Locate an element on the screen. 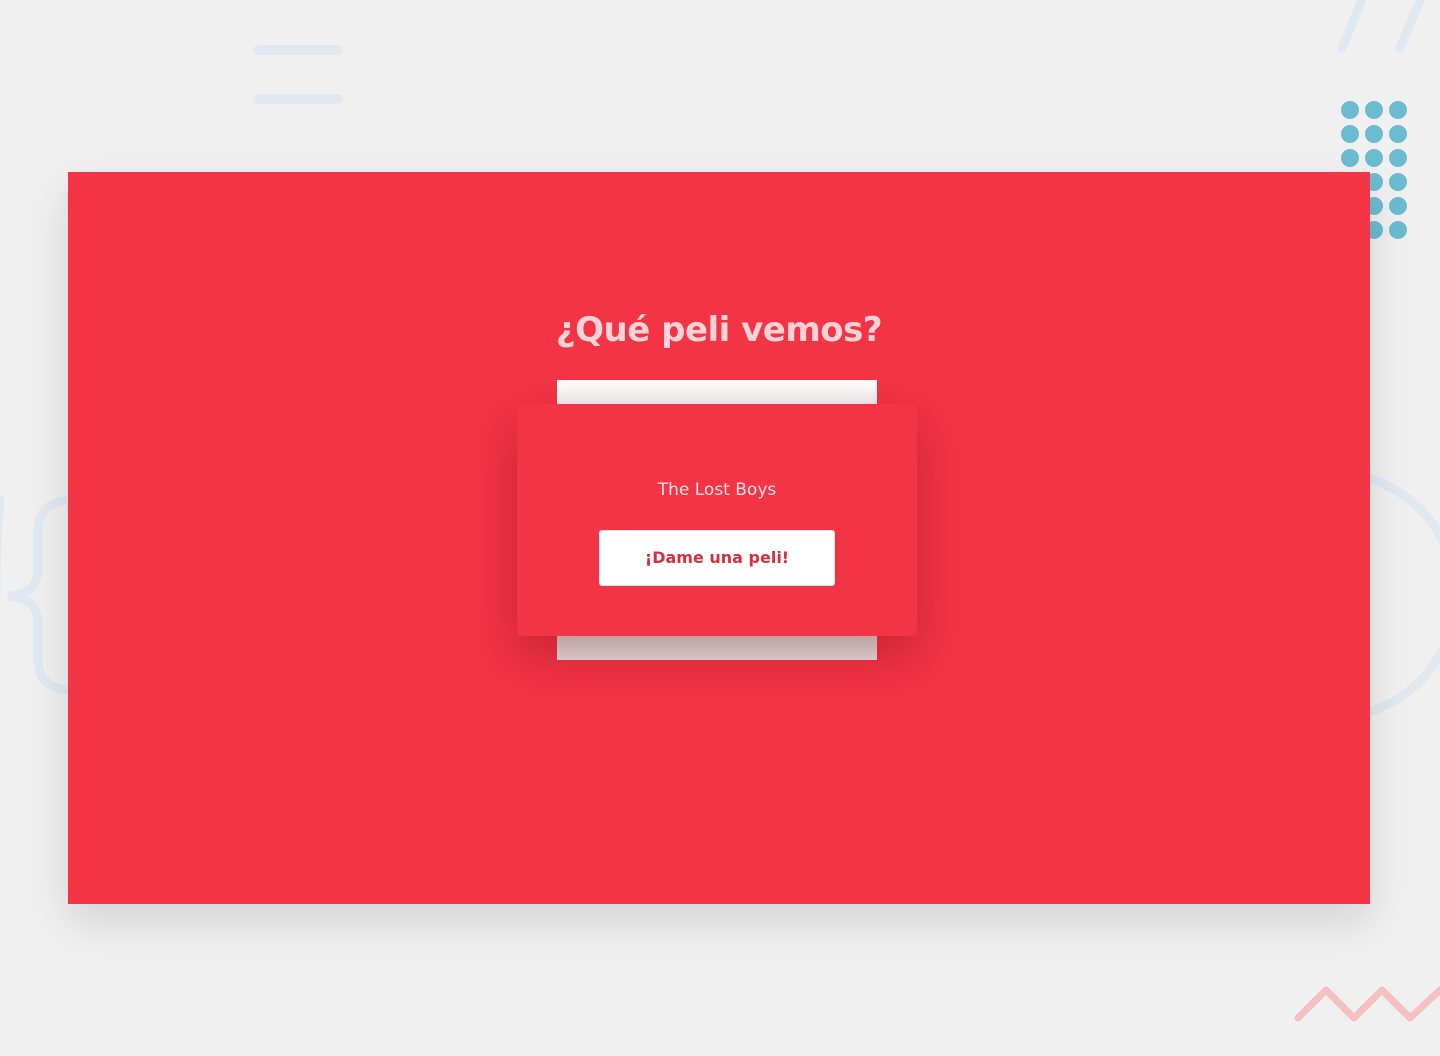 This screenshot has height=1056, width=1440. movie-card: The Lost Boys ¡Dame una peli! is located at coordinates (717, 520).